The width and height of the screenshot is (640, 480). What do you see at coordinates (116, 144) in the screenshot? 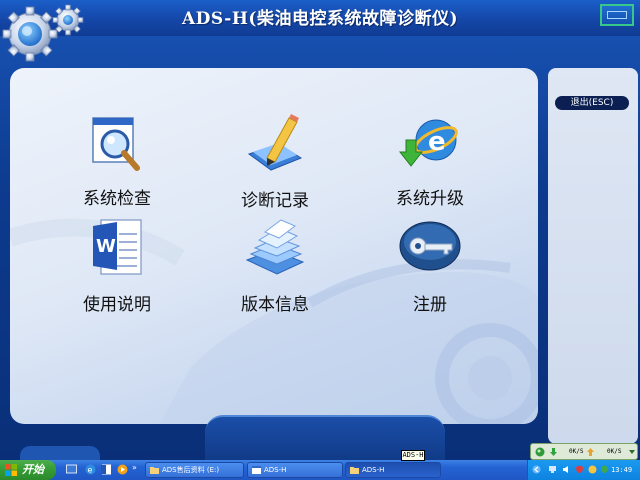
I see `magnifier-search-icon` at bounding box center [116, 144].